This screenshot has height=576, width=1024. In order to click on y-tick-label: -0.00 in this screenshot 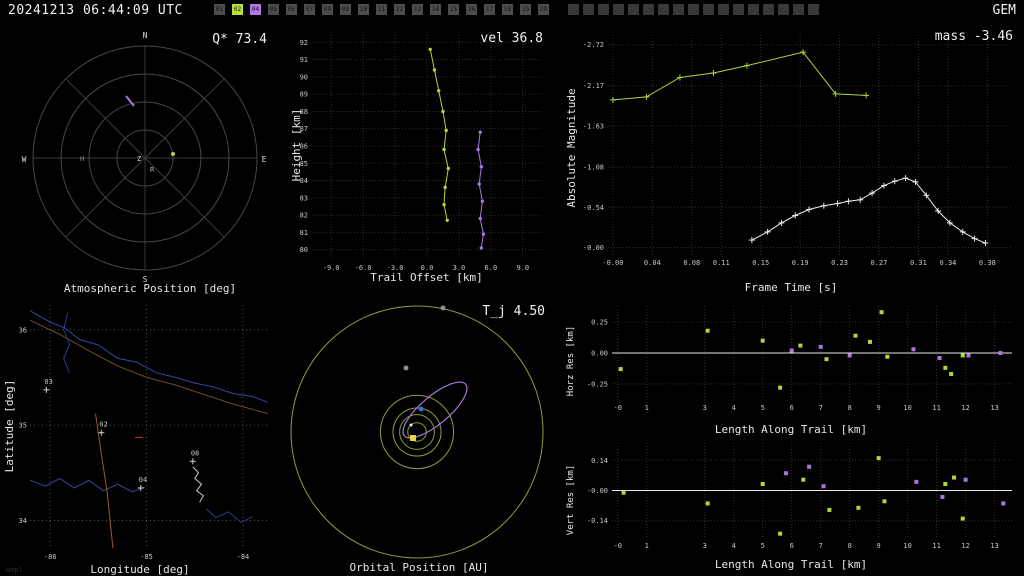, I will do `click(593, 248)`.